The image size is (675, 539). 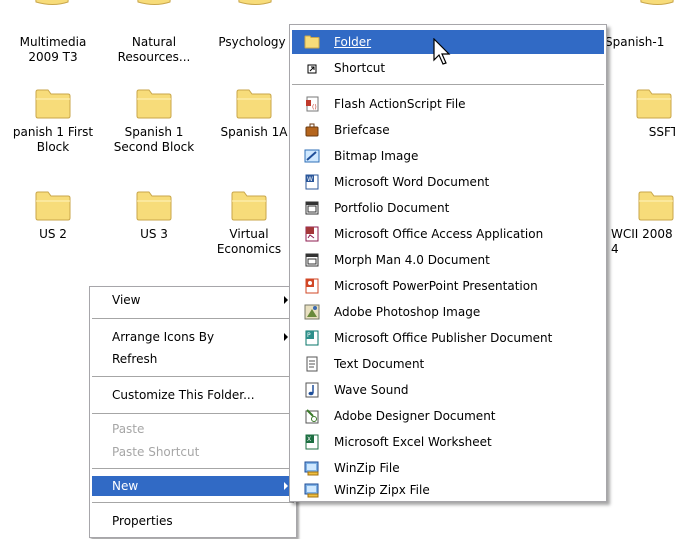 What do you see at coordinates (193, 300) in the screenshot?
I see `menu-item-view: View` at bounding box center [193, 300].